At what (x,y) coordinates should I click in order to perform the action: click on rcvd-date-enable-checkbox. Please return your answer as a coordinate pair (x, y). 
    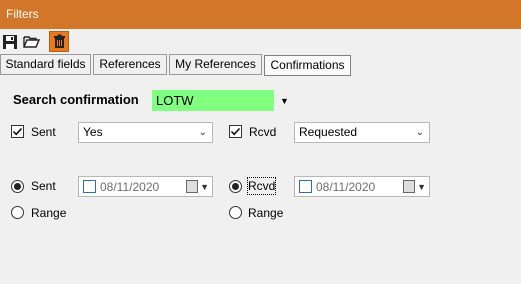
    Looking at the image, I should click on (305, 186).